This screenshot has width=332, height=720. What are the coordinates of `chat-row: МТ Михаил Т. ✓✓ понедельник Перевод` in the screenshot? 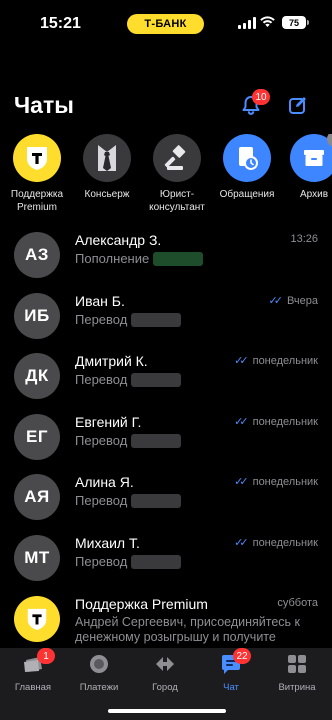 It's located at (166, 565).